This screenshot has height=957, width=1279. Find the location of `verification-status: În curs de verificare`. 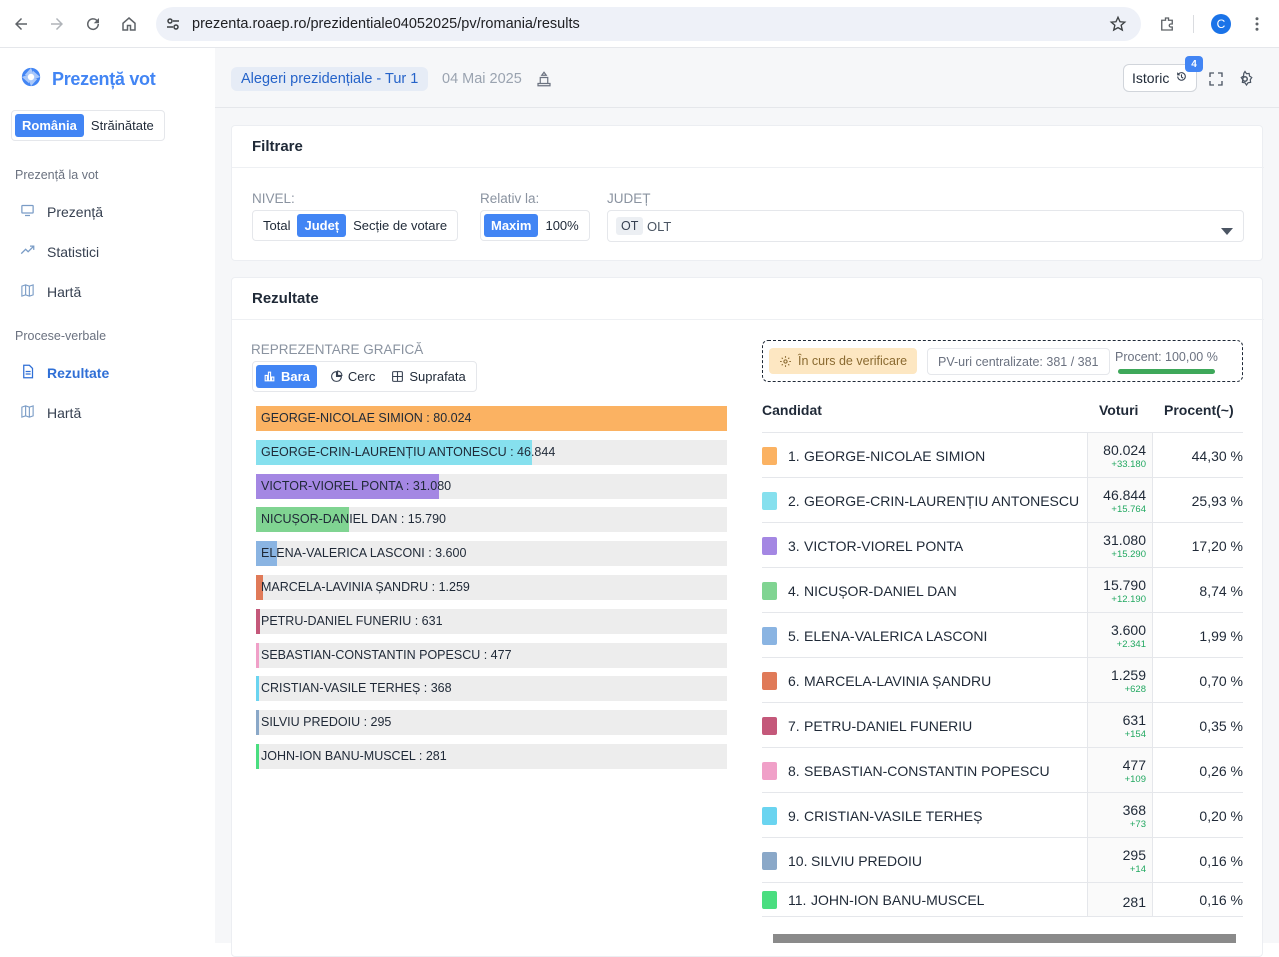

verification-status: În curs de verificare is located at coordinates (853, 361).